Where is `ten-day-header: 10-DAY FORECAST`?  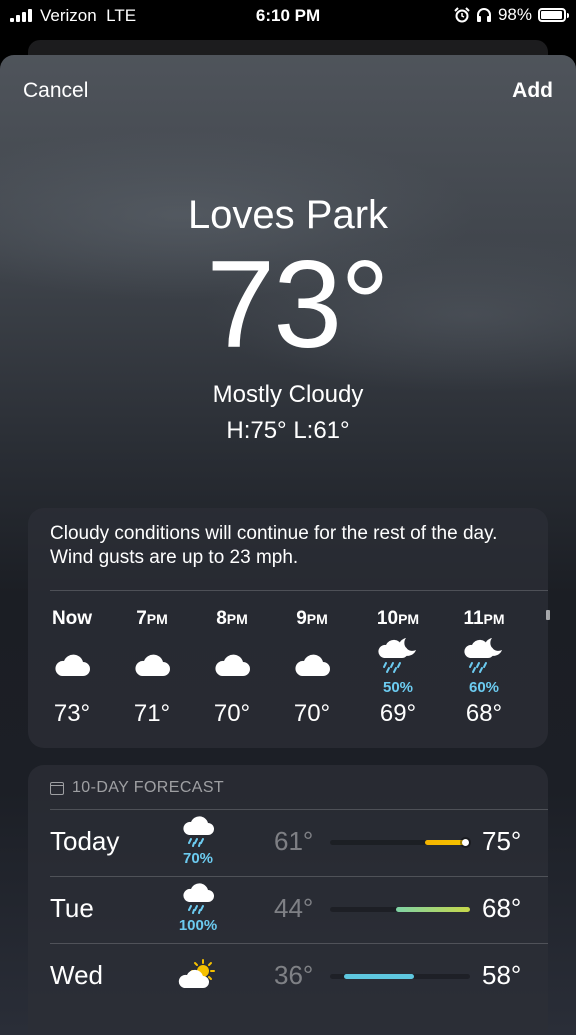
ten-day-header: 10-DAY FORECAST is located at coordinates (137, 788).